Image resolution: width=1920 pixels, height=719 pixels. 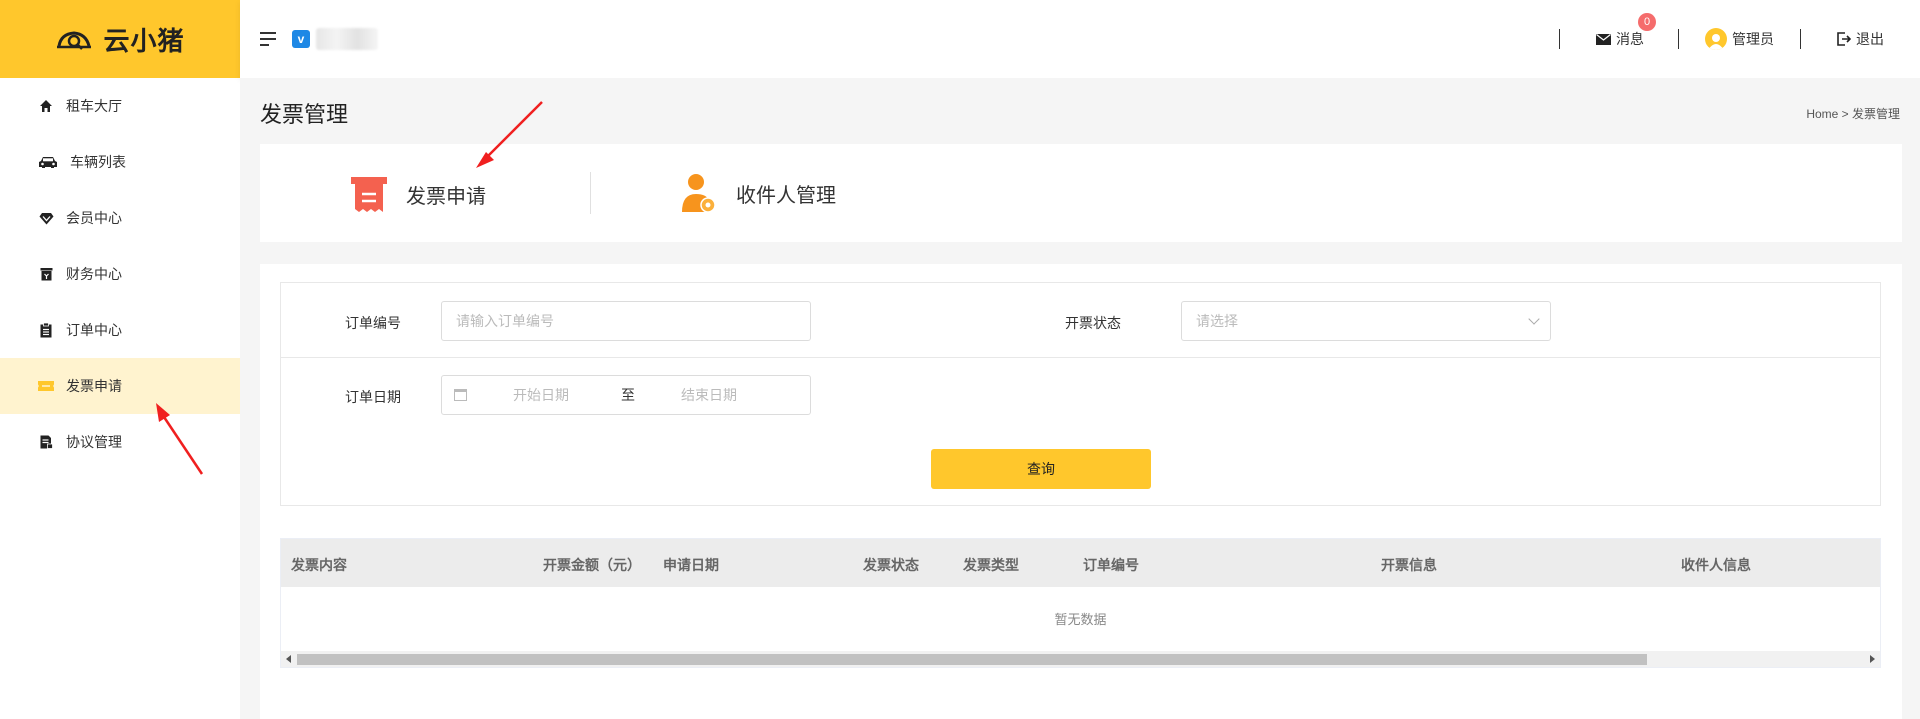 What do you see at coordinates (1409, 565) in the screenshot?
I see `column-header: 开票信息` at bounding box center [1409, 565].